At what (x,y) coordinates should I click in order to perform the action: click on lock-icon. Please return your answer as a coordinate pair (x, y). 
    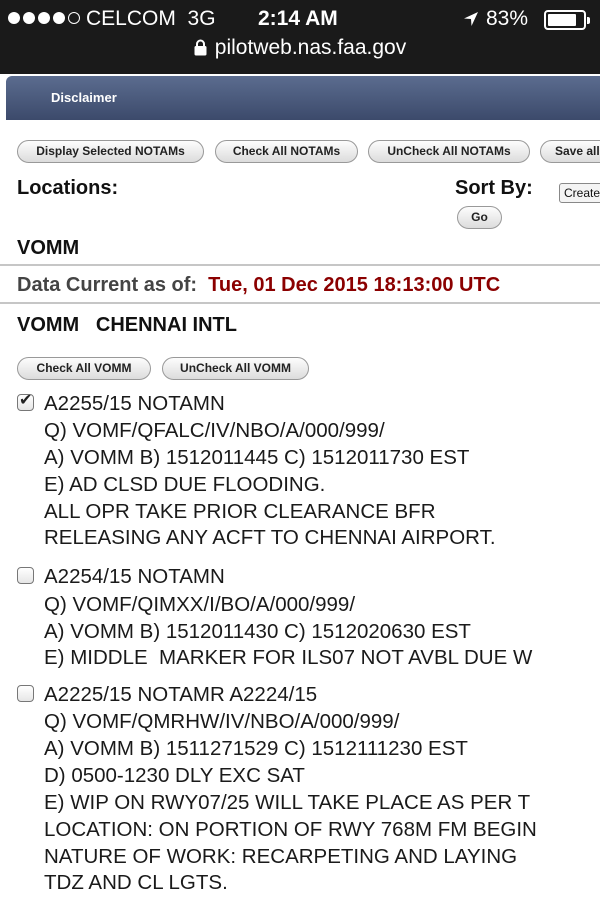
    Looking at the image, I should click on (200, 47).